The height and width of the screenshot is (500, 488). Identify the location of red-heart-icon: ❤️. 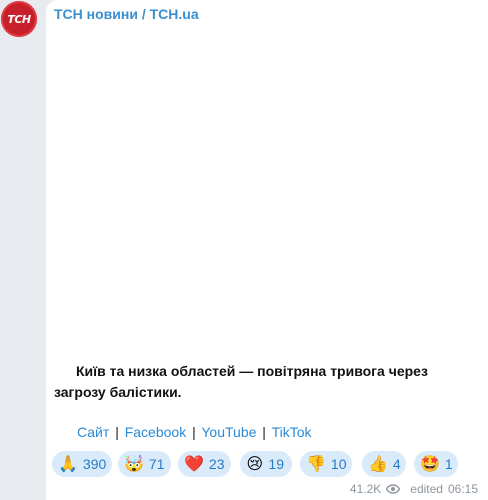
(194, 463).